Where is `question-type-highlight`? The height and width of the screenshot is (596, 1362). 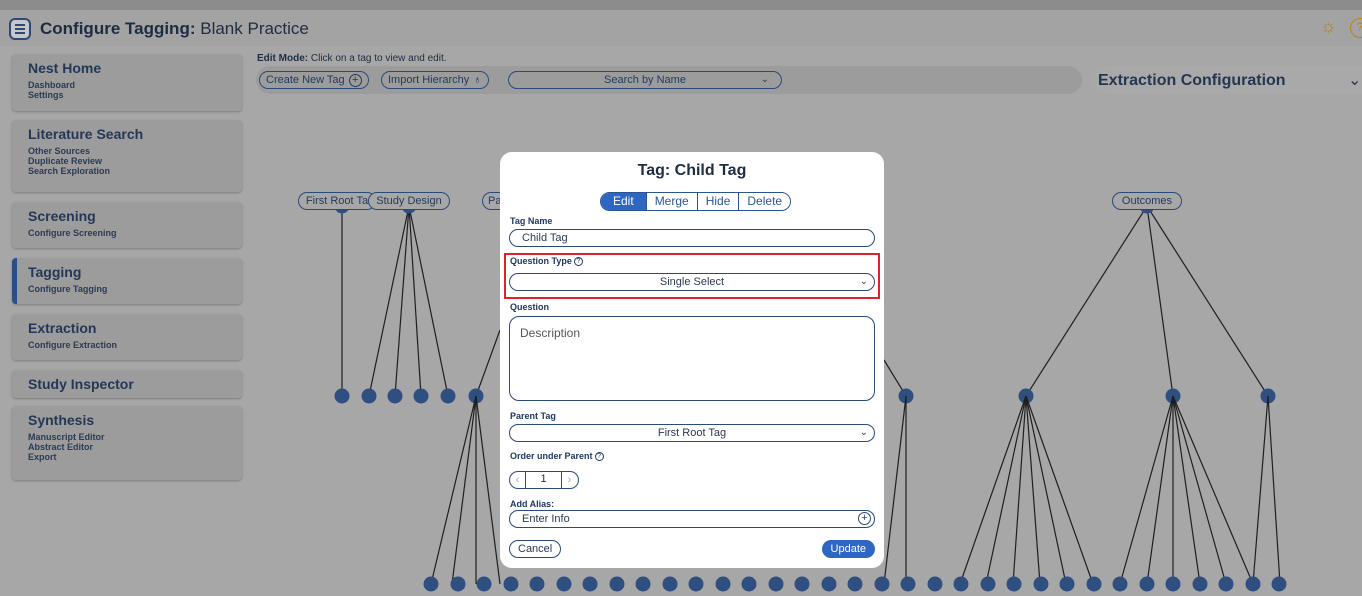 question-type-highlight is located at coordinates (692, 276).